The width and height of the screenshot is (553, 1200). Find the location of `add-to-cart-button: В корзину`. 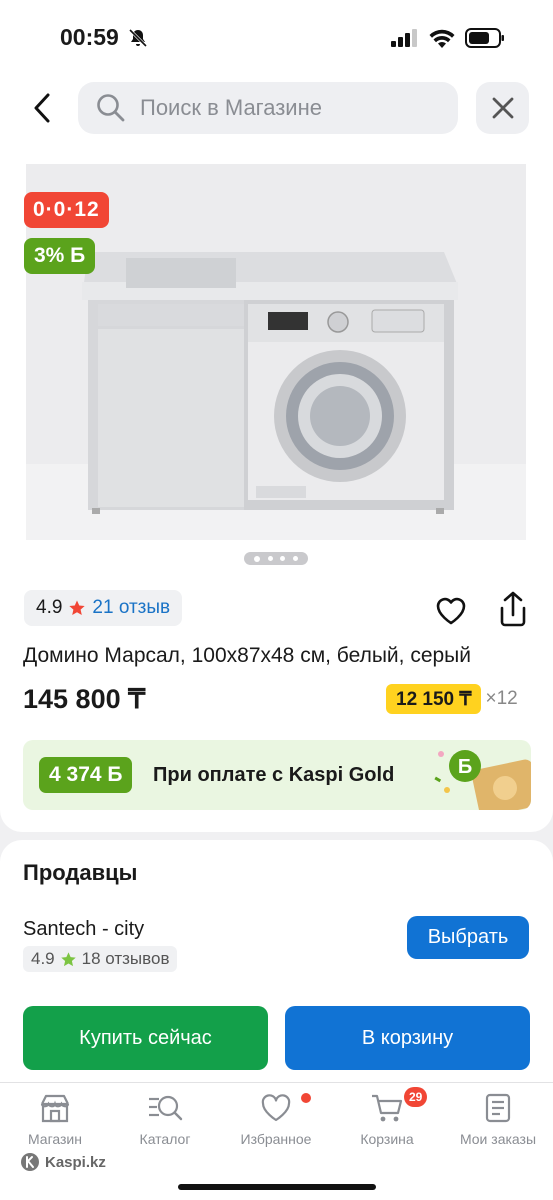

add-to-cart-button: В корзину is located at coordinates (407, 1038).